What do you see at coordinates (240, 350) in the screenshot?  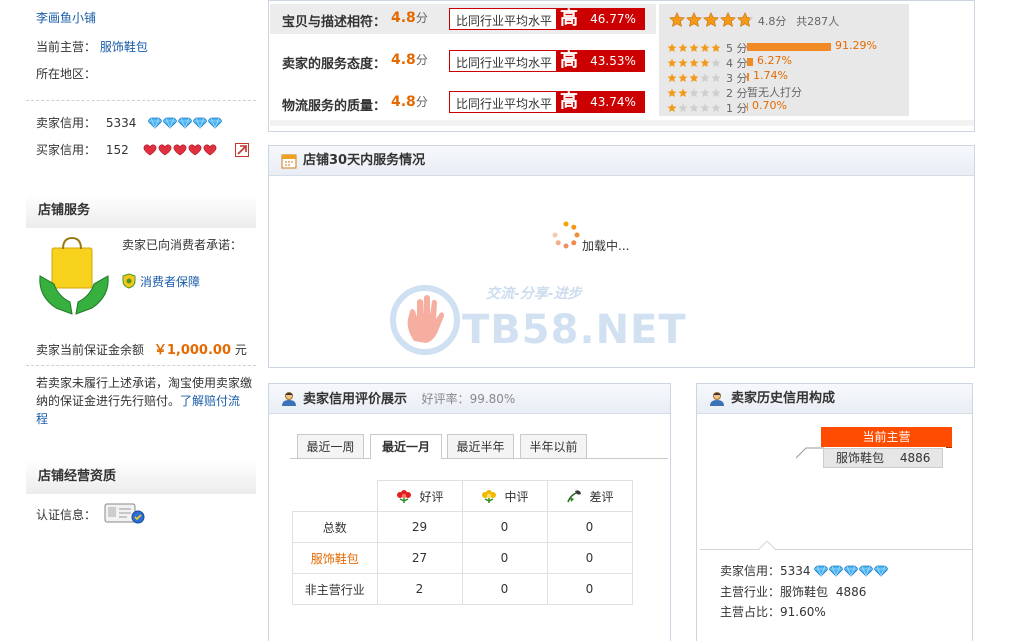 I see `deposit-unit: 元` at bounding box center [240, 350].